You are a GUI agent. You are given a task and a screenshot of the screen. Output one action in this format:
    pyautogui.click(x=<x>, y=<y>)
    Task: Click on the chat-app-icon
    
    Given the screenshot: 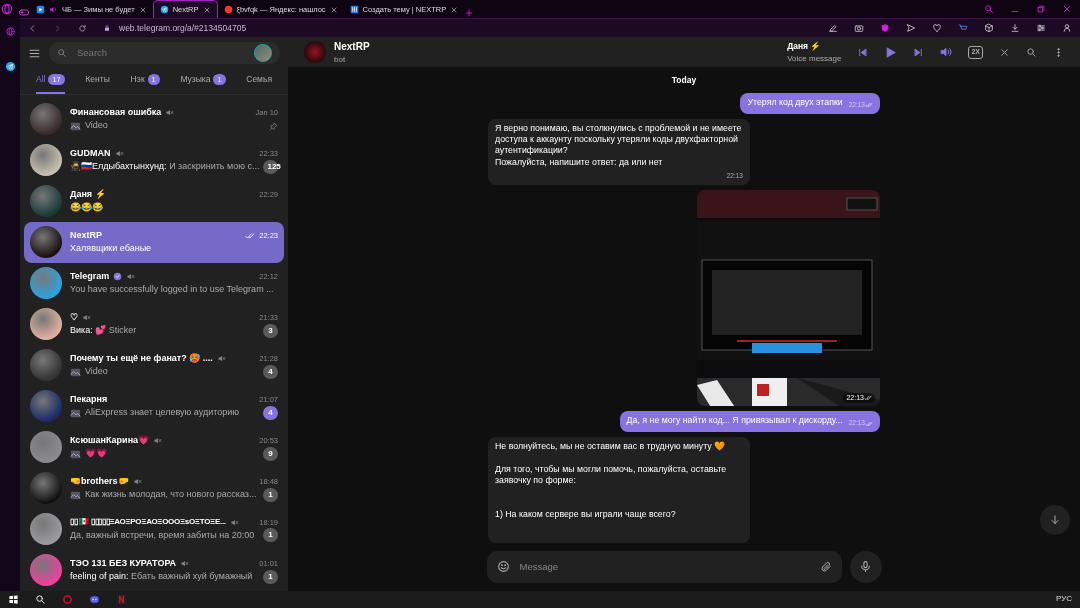 What is the action you would take?
    pyautogui.click(x=94, y=599)
    